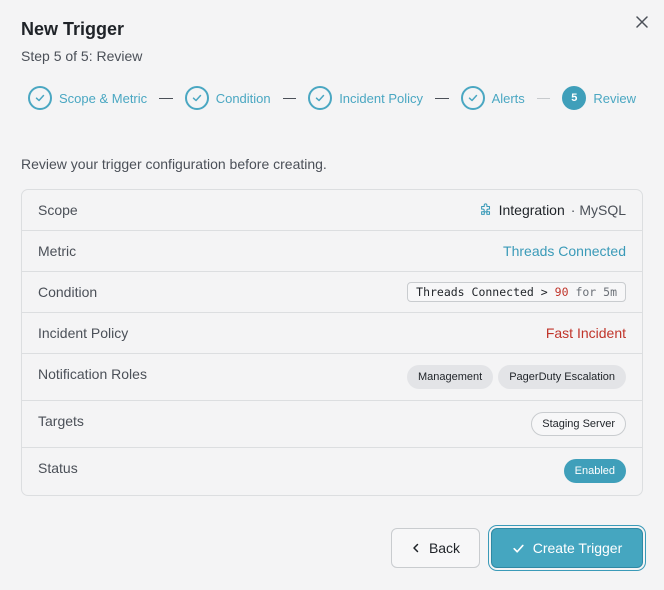 The width and height of the screenshot is (664, 590). What do you see at coordinates (332, 292) in the screenshot?
I see `review-row-condition: Condition Threads Connected > 90 for 5m` at bounding box center [332, 292].